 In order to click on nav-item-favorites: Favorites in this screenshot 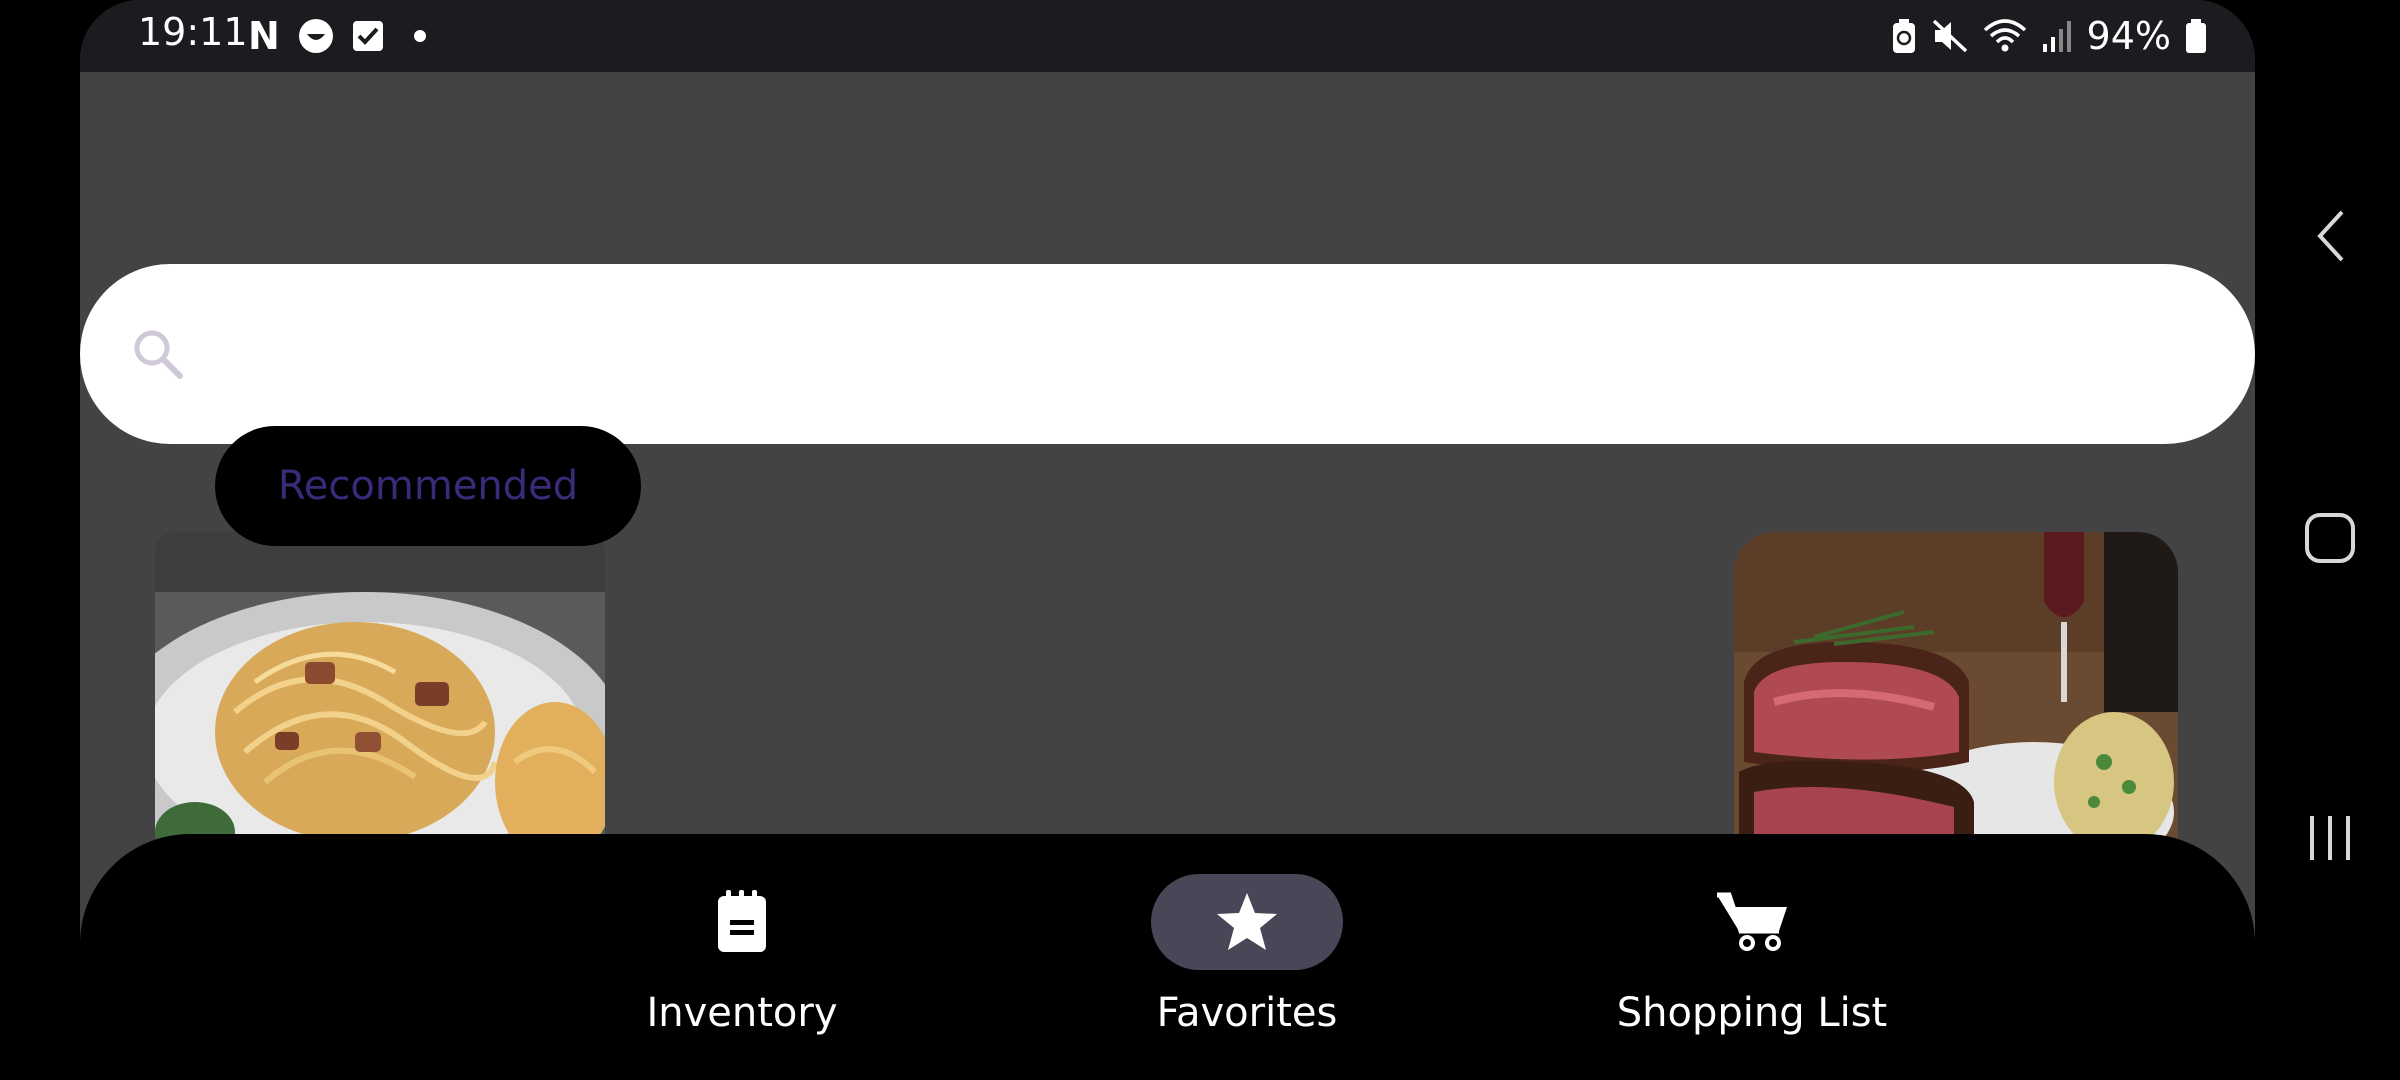, I will do `click(1247, 955)`.